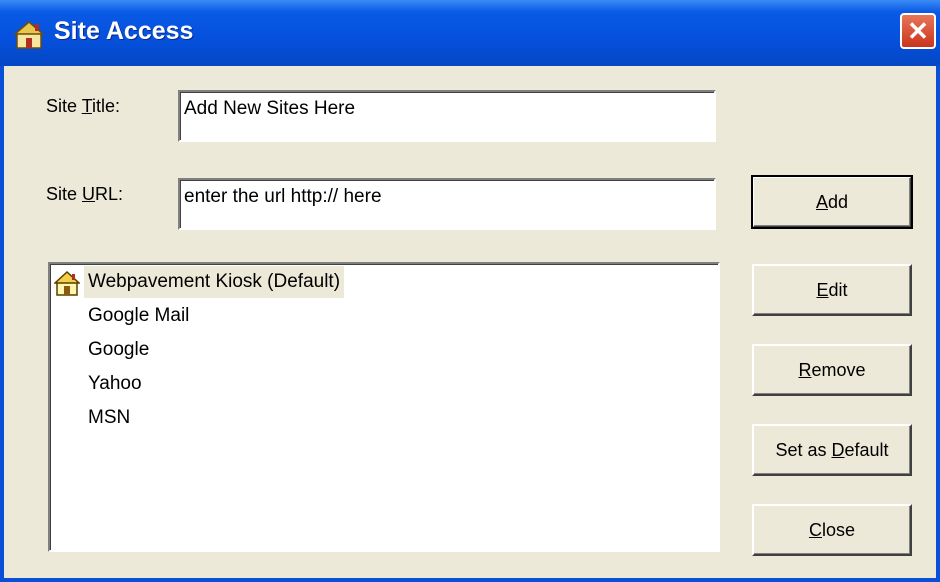 The height and width of the screenshot is (582, 940). Describe the element at coordinates (832, 370) in the screenshot. I see `remove-button: Remove` at that location.